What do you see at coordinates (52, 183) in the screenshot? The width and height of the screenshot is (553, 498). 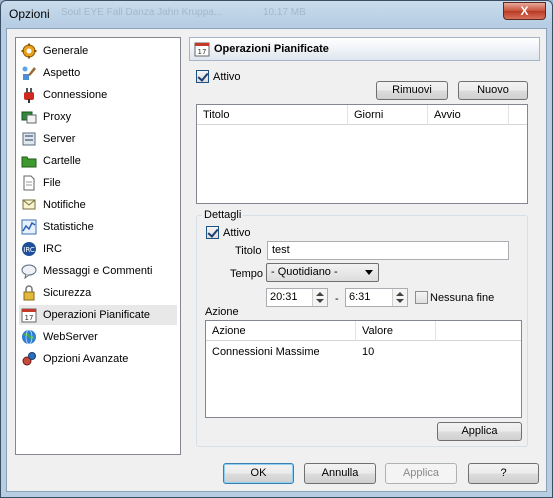 I see `sidebar-item-label: File` at bounding box center [52, 183].